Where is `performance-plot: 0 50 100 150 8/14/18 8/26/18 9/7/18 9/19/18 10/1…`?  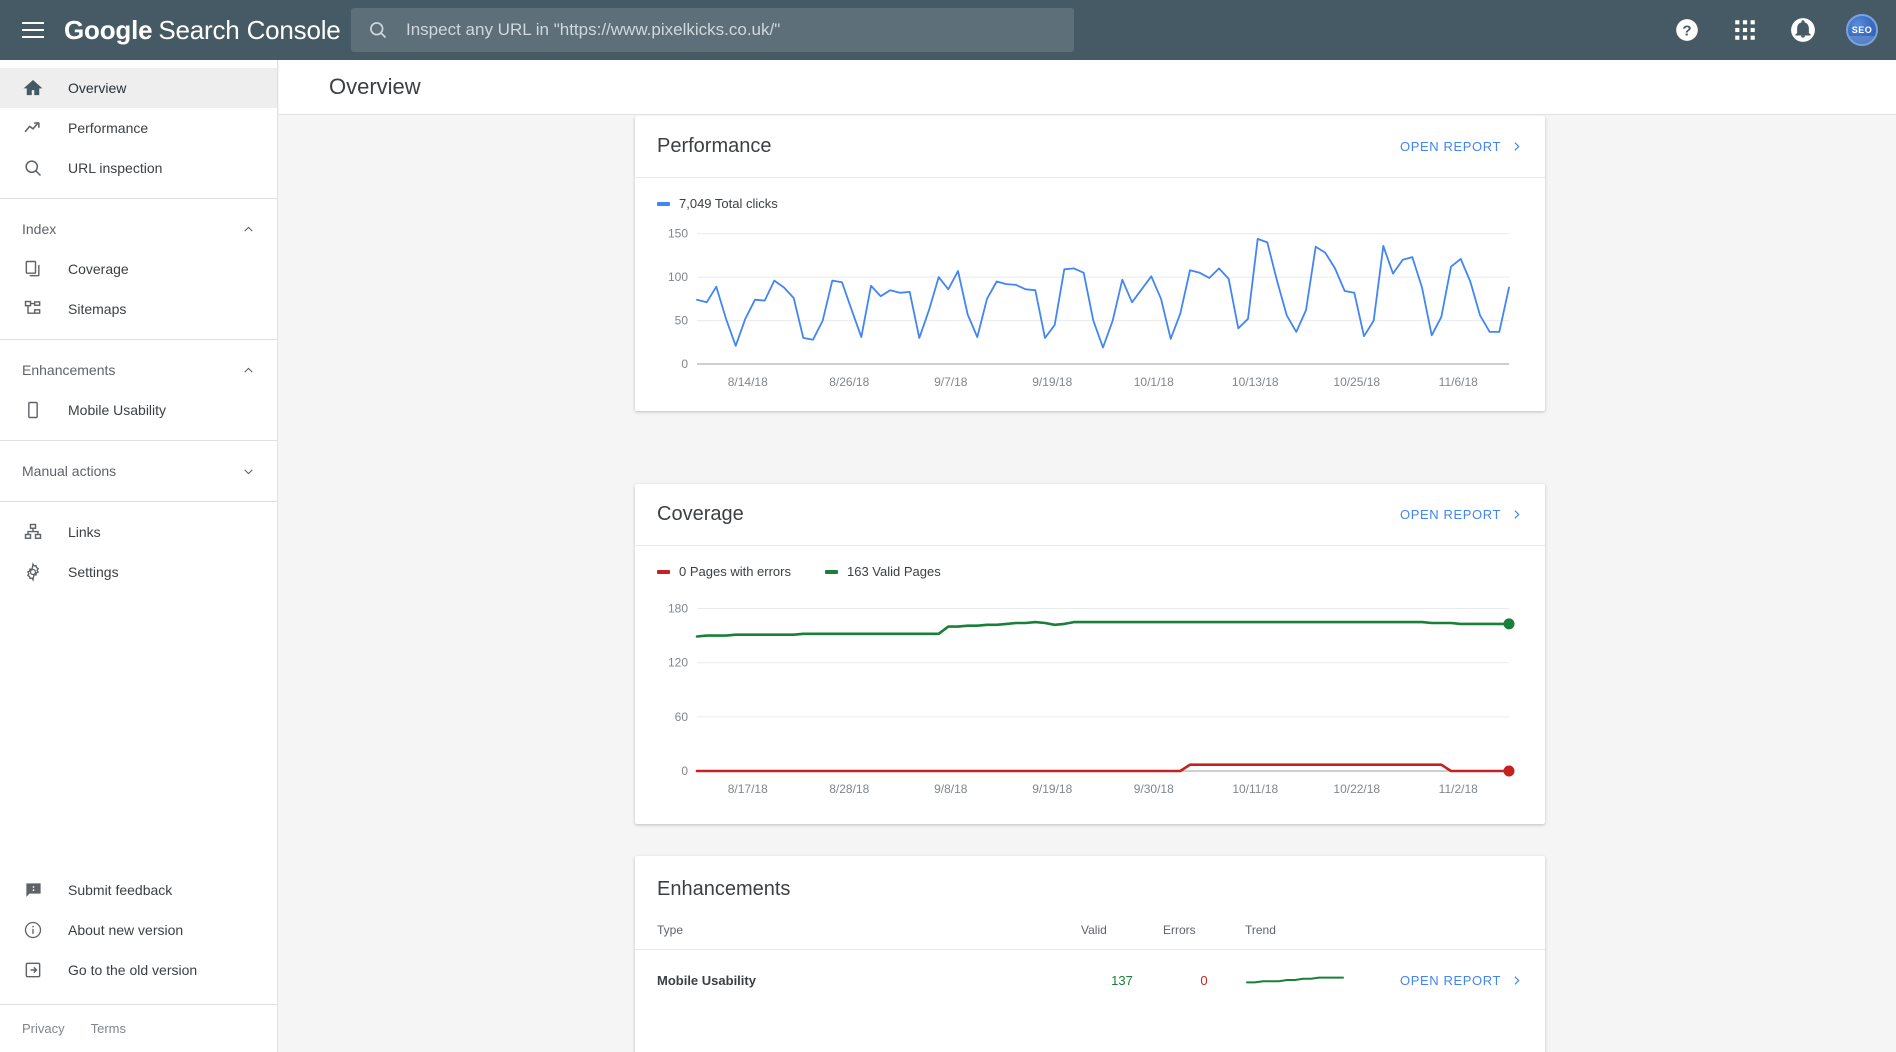 performance-plot: 0 50 100 150 8/14/18 8/26/18 9/7/18 9/19/18 10/1… is located at coordinates (1090, 312).